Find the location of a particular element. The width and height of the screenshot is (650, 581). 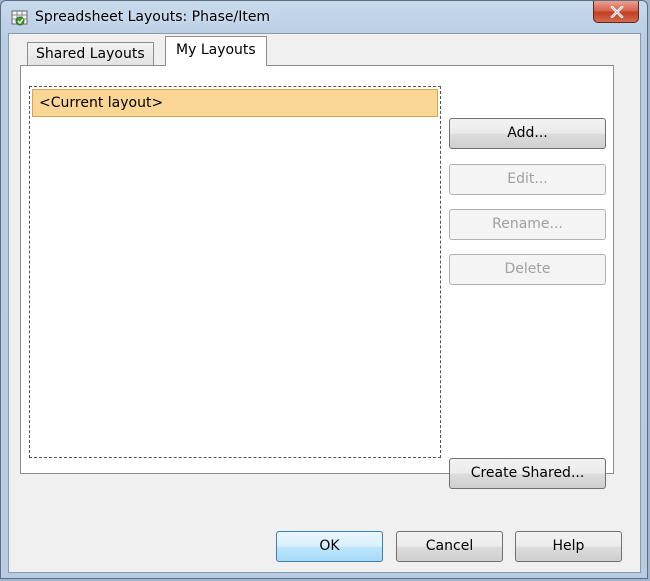

tab-shared-layouts-label: Shared Layouts is located at coordinates (90, 54).